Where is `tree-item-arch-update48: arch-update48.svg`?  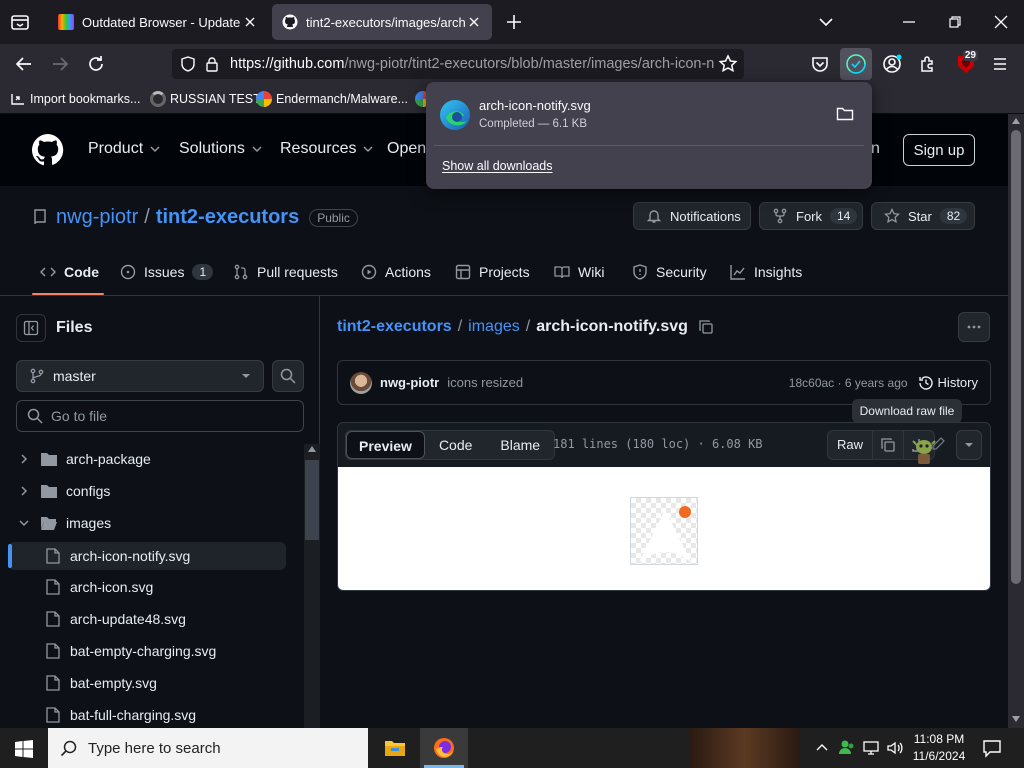 tree-item-arch-update48: arch-update48.svg is located at coordinates (150, 619).